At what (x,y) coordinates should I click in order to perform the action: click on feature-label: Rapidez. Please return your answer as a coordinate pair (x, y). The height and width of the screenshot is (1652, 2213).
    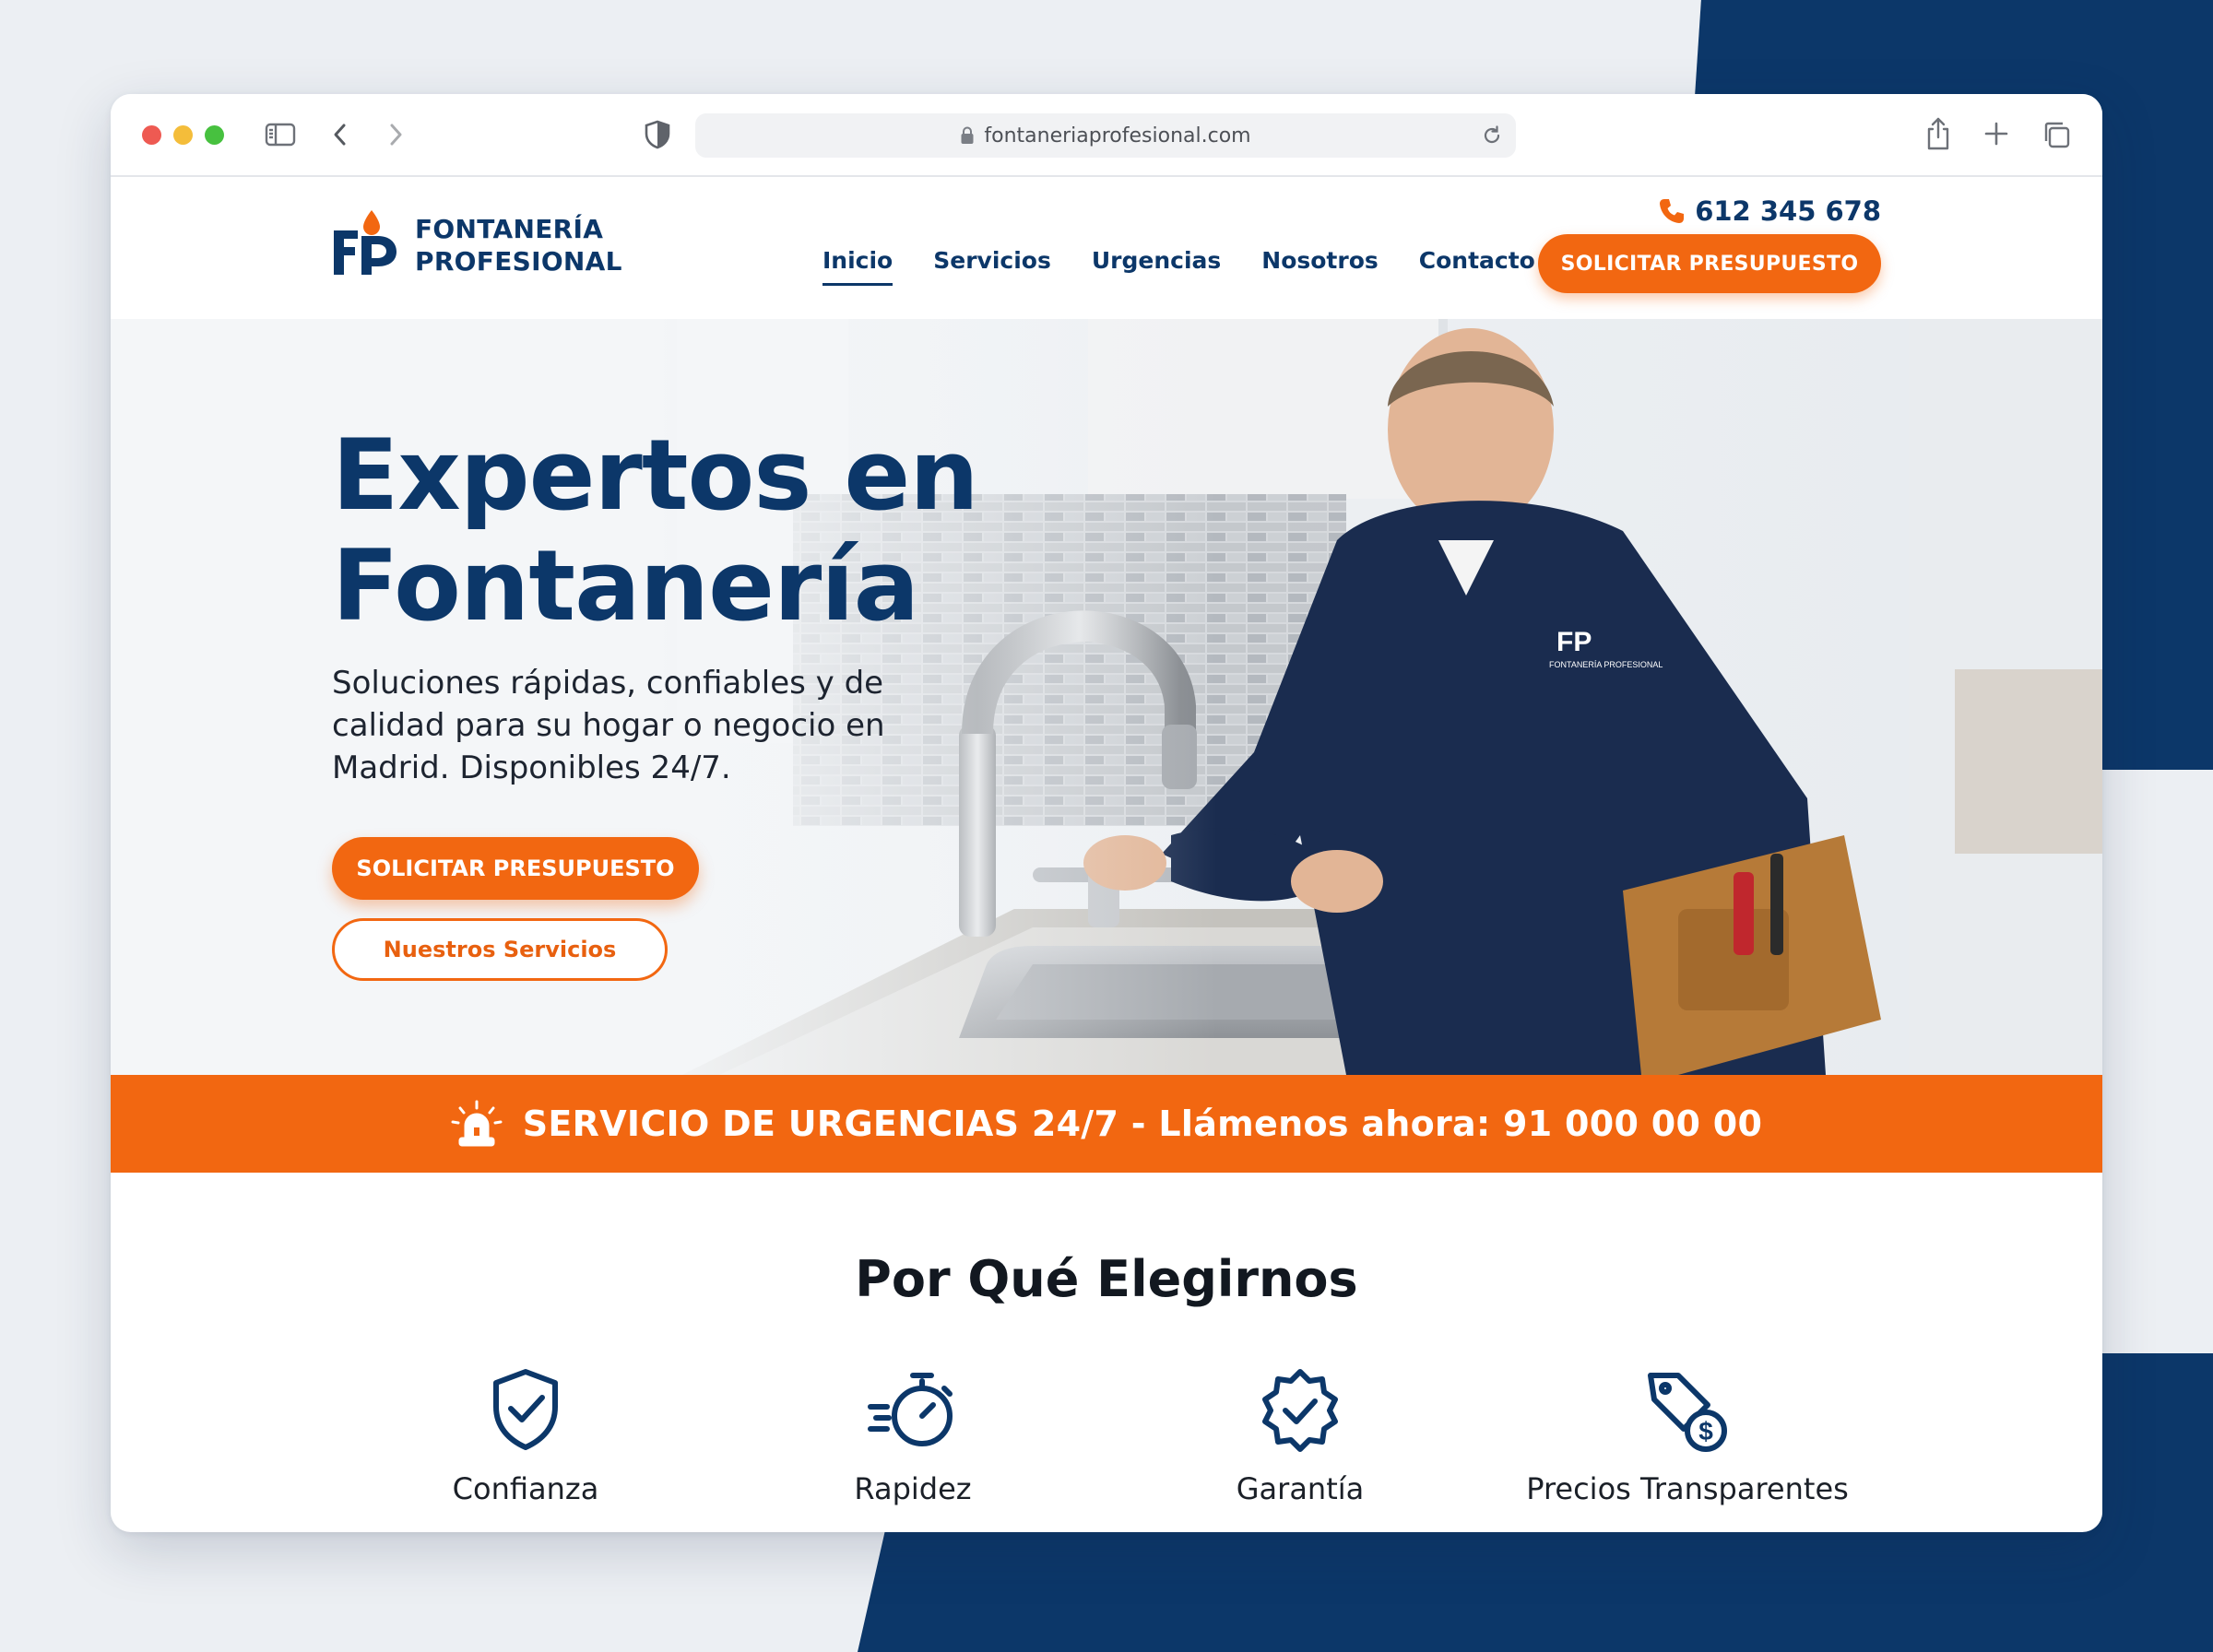
    Looking at the image, I should click on (913, 1488).